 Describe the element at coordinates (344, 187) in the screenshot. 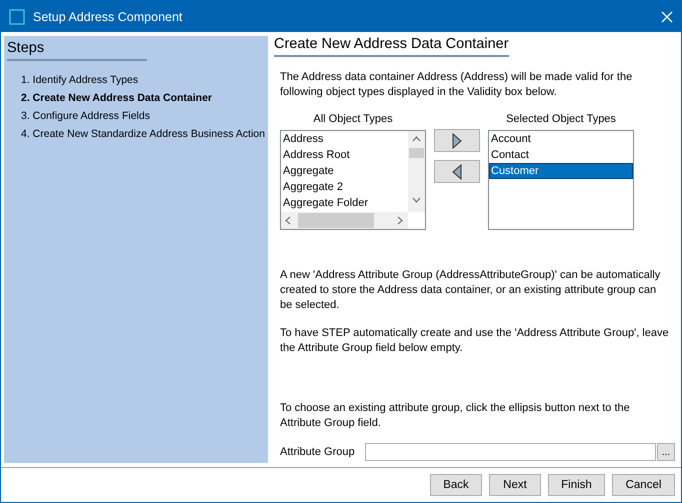

I see `list-item: Aggregate 2` at that location.